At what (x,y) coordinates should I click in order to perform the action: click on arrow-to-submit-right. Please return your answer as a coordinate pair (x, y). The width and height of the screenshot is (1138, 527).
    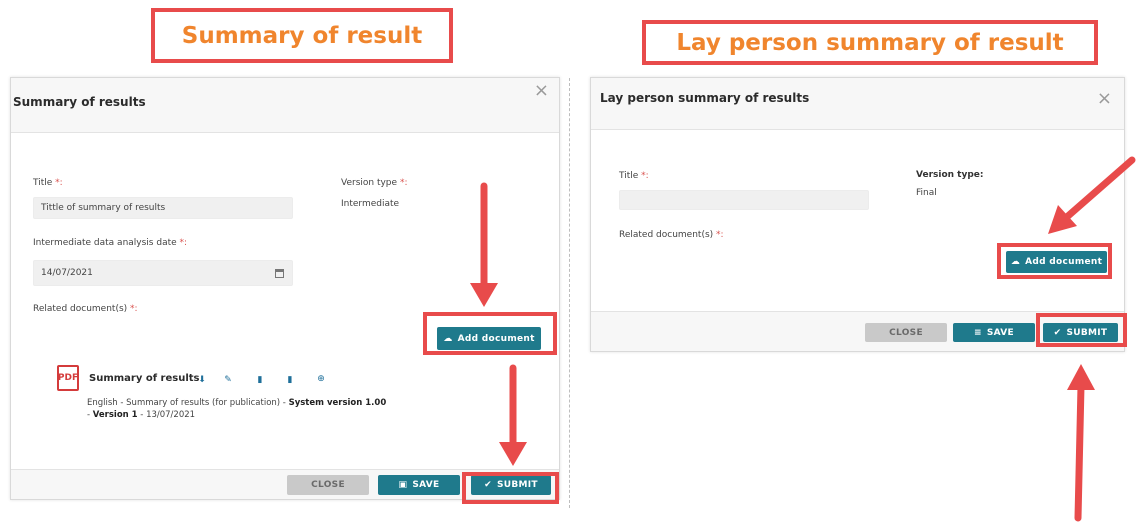
    Looking at the image, I should click on (1079, 452).